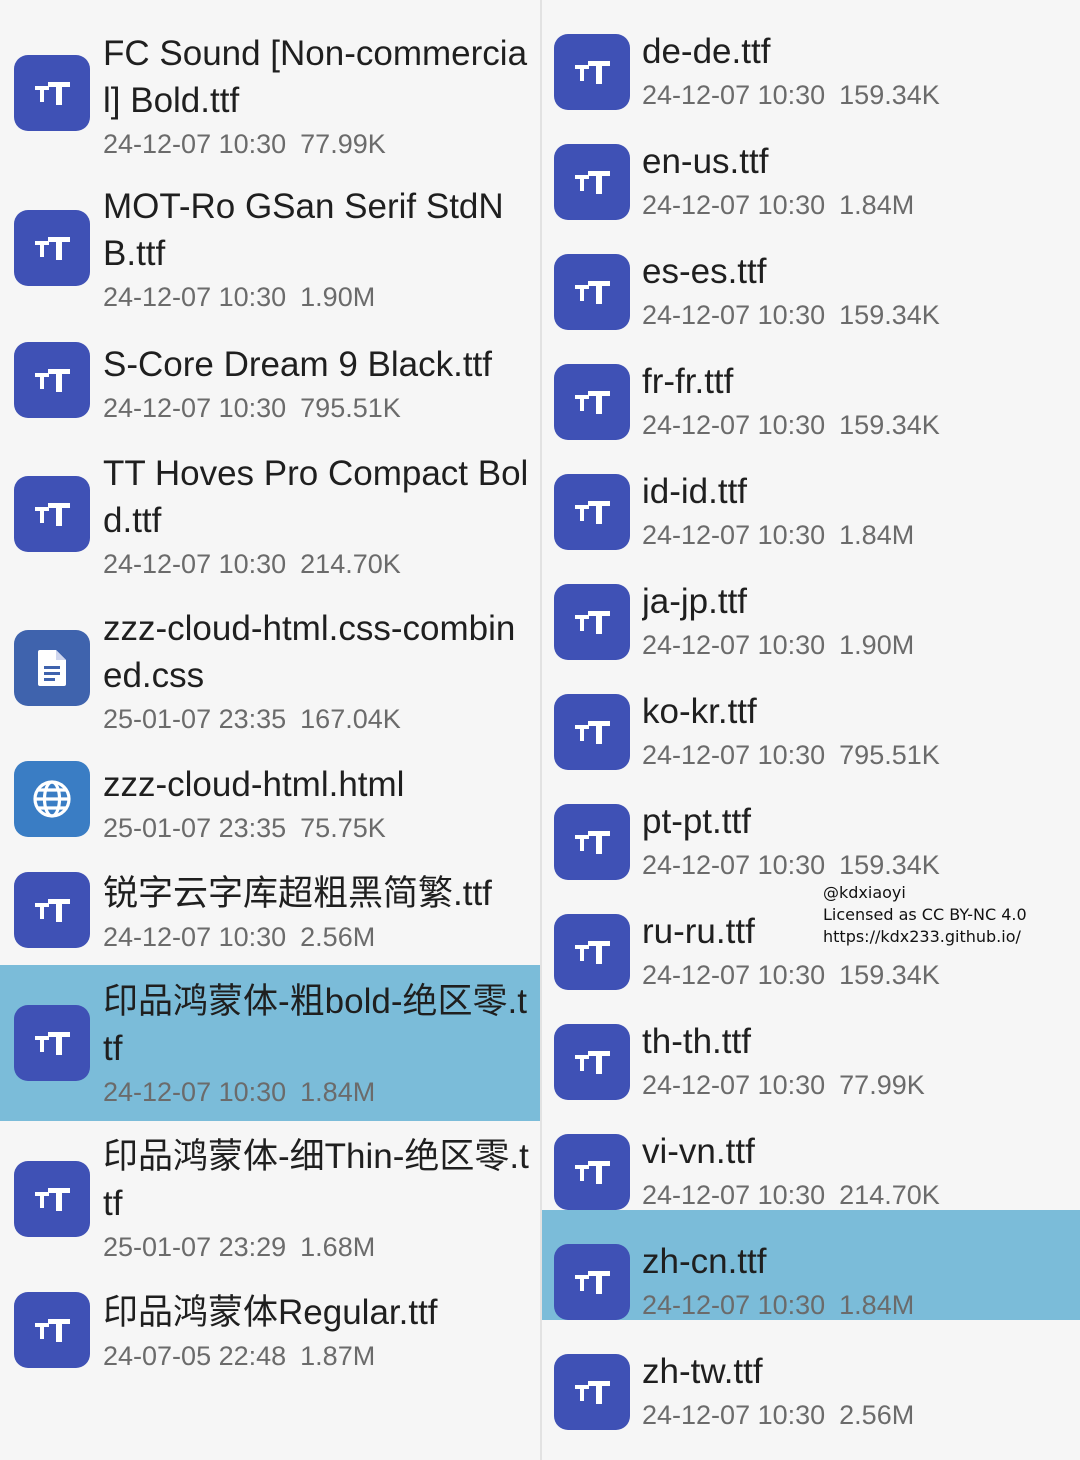  I want to click on file-list-item: 印品鸿蒙体Regular.ttf 24-07-05 22:48 1.87M, so click(270, 1336).